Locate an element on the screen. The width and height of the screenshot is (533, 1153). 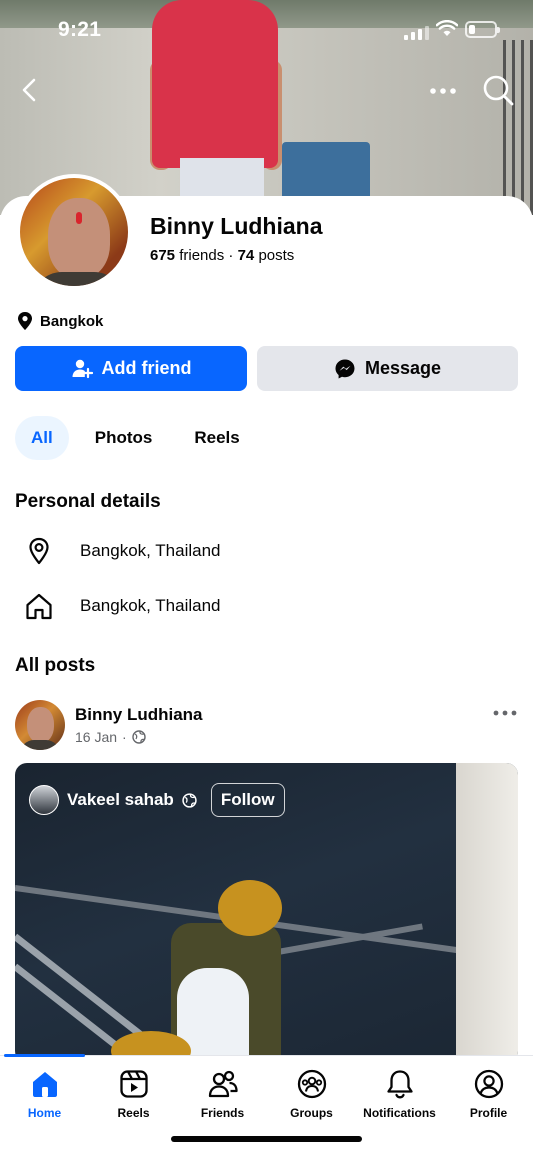
tab-reels: Reels is located at coordinates (216, 438).